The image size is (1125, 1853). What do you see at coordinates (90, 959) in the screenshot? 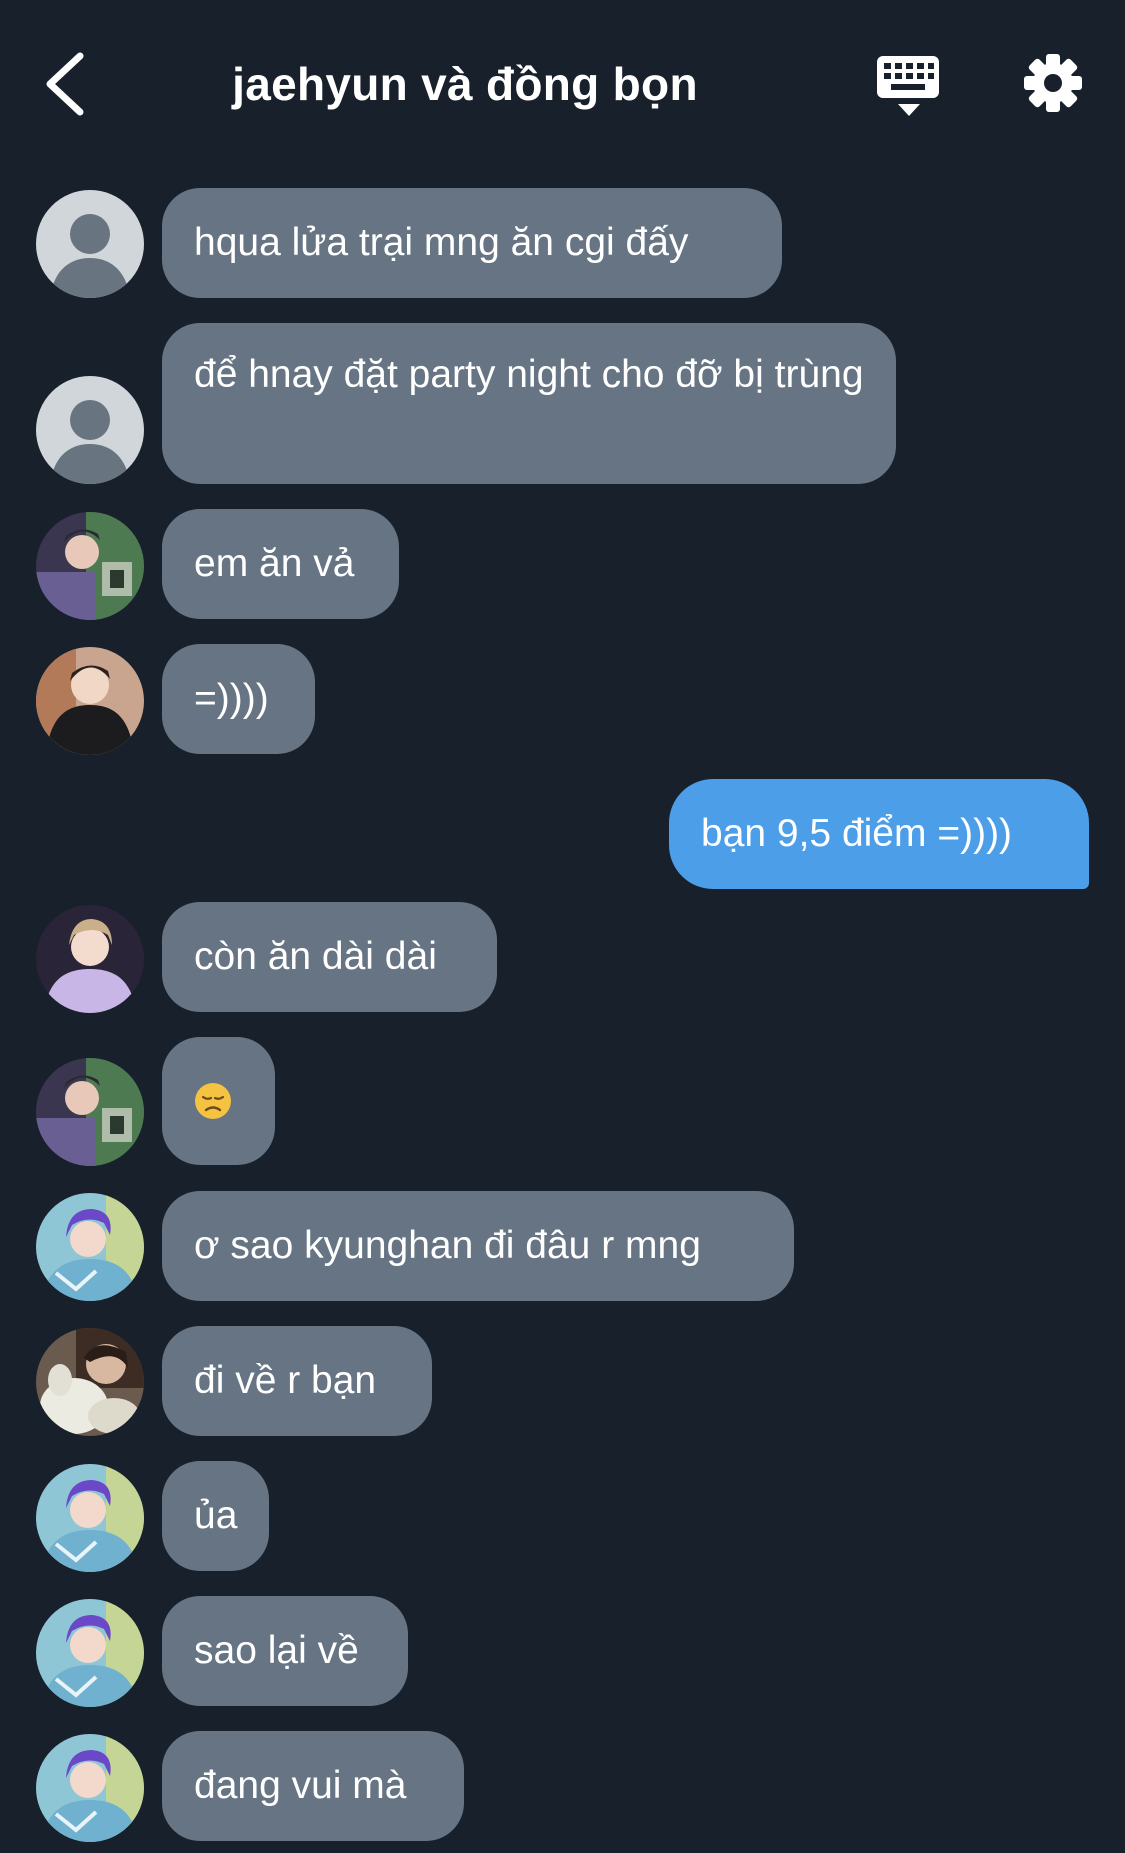
I see `avatar-member-lavender` at bounding box center [90, 959].